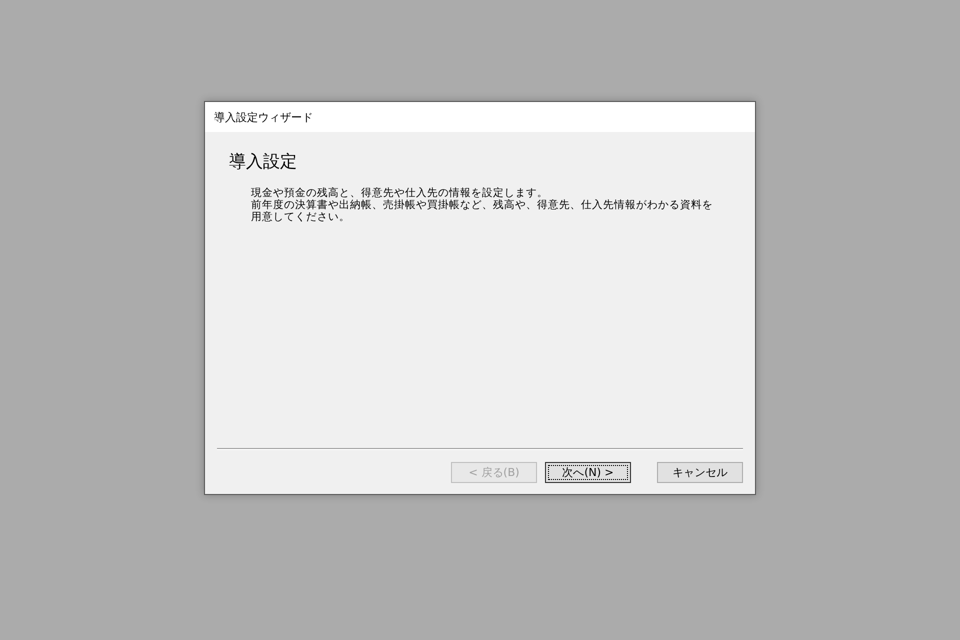 Image resolution: width=960 pixels, height=640 pixels. Describe the element at coordinates (588, 472) in the screenshot. I see `wizard-button: 次へ(N) >` at that location.